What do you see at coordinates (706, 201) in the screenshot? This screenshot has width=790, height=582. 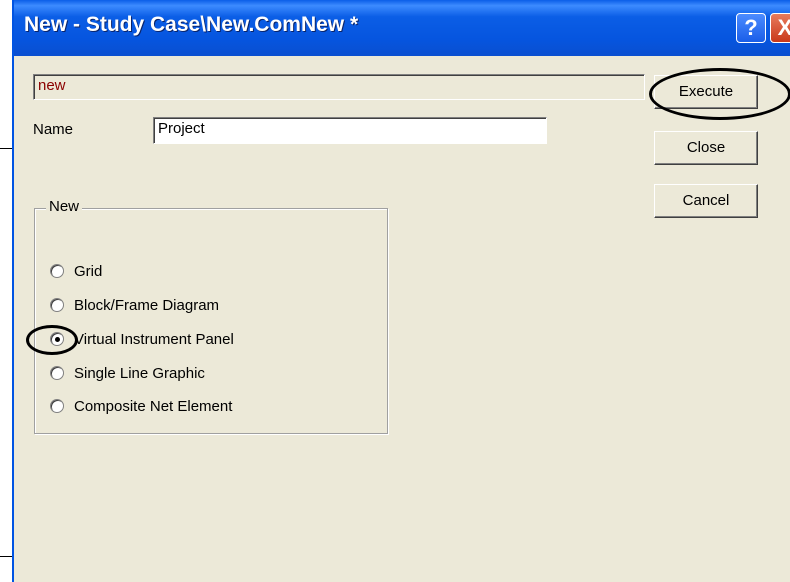 I see `cancel-button: Cancel` at bounding box center [706, 201].